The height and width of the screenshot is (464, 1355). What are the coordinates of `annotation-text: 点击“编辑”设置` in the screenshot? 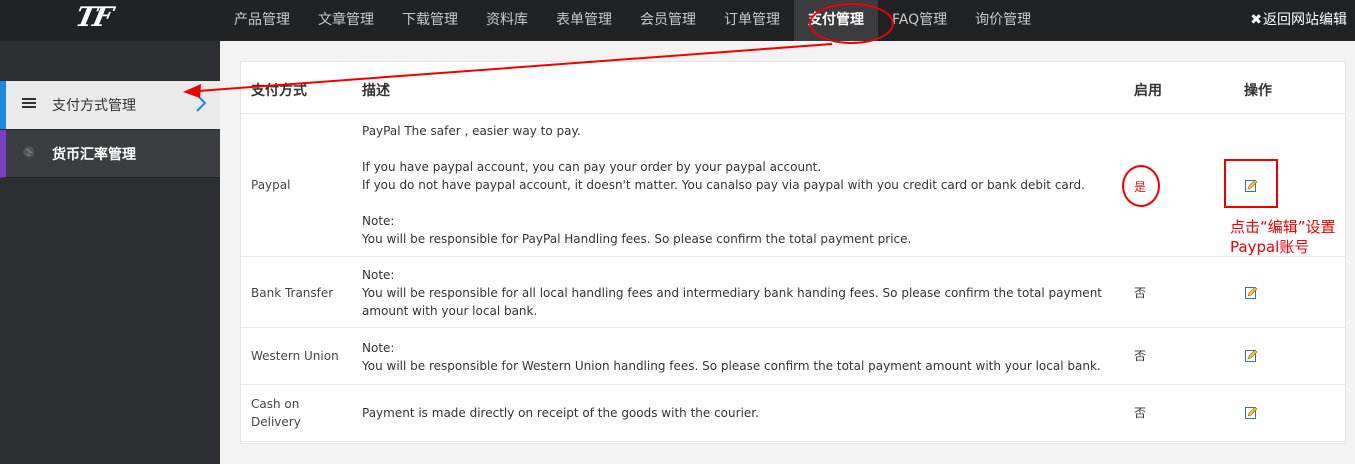 It's located at (1283, 227).